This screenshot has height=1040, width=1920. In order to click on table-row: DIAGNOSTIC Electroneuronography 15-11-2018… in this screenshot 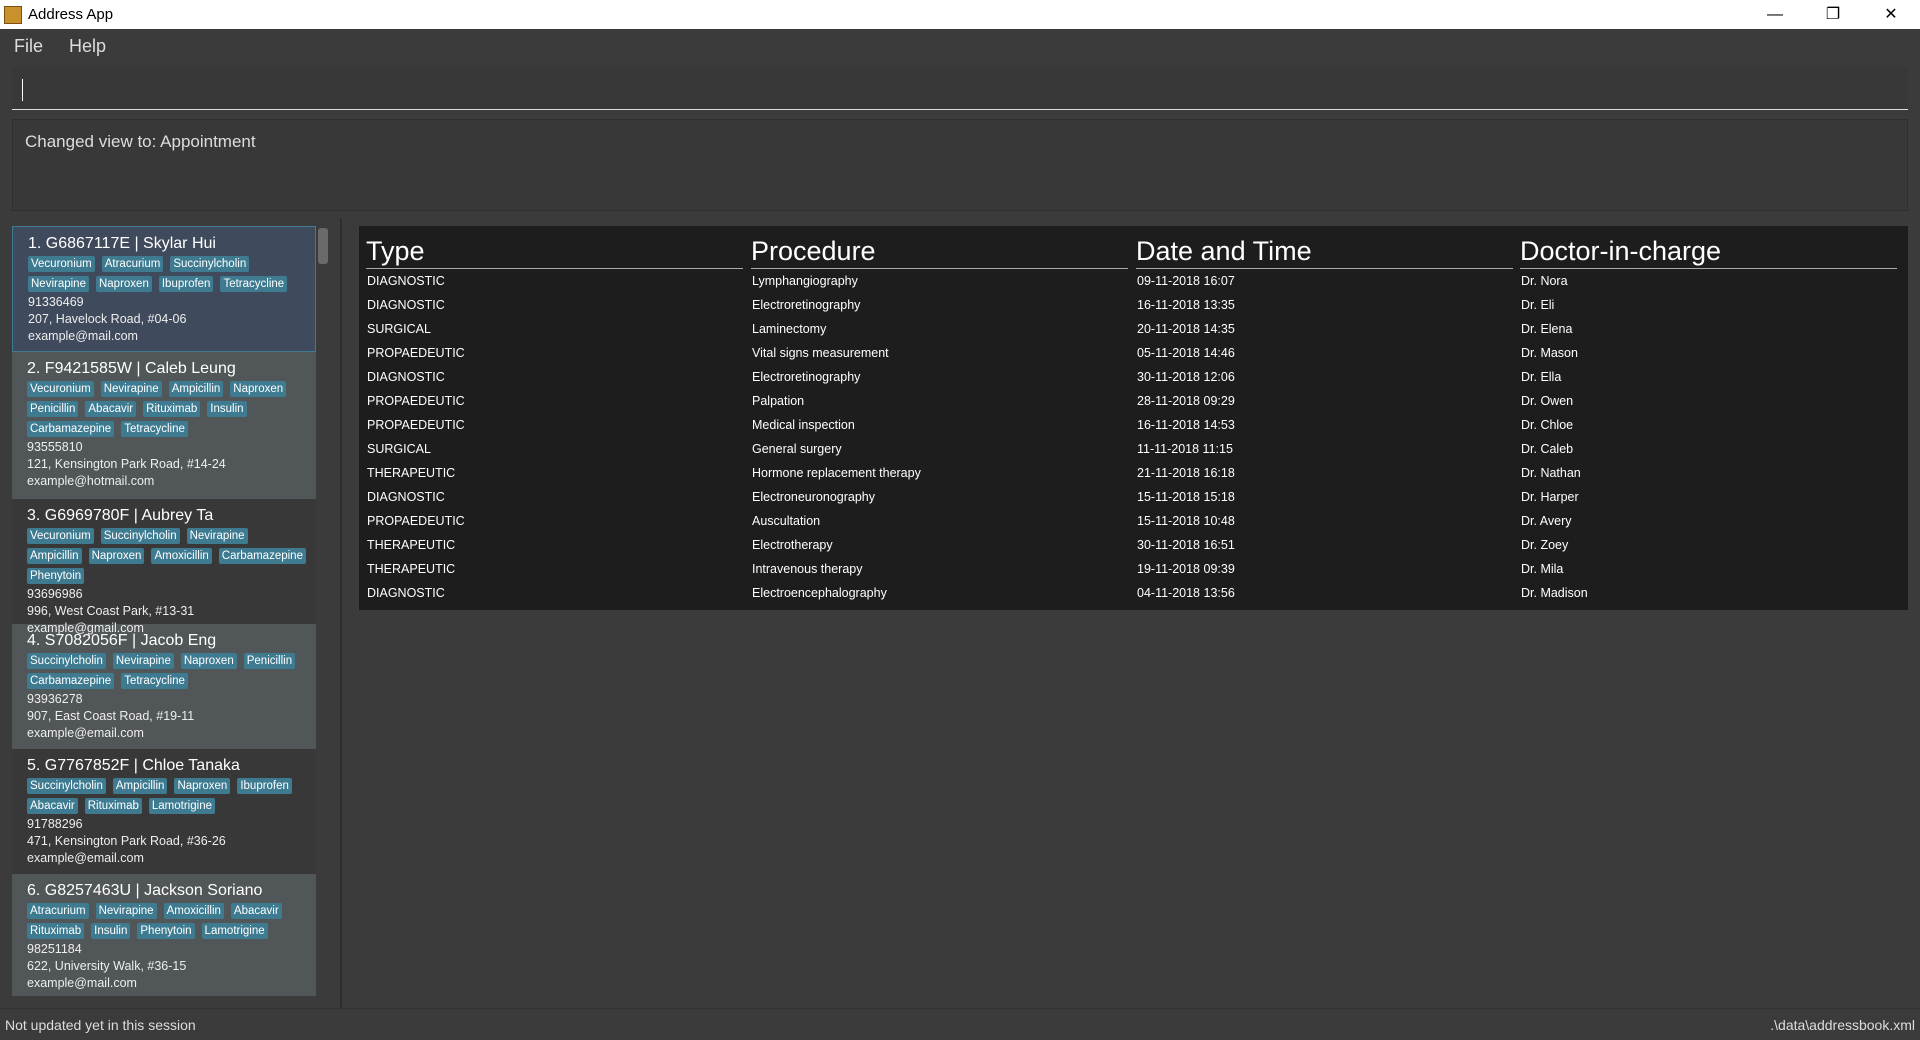, I will do `click(1133, 498)`.